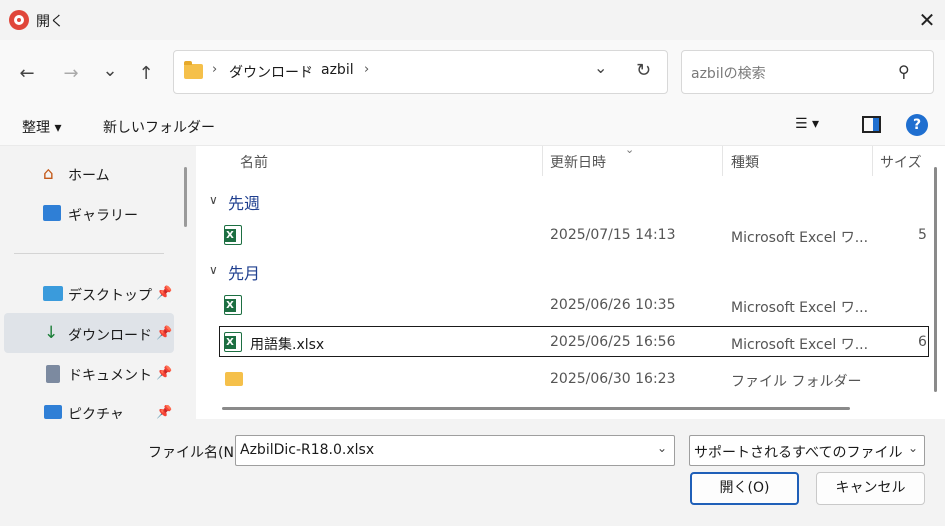 The height and width of the screenshot is (526, 945). I want to click on sidebar-item-gallery: ギャラリー, so click(103, 215).